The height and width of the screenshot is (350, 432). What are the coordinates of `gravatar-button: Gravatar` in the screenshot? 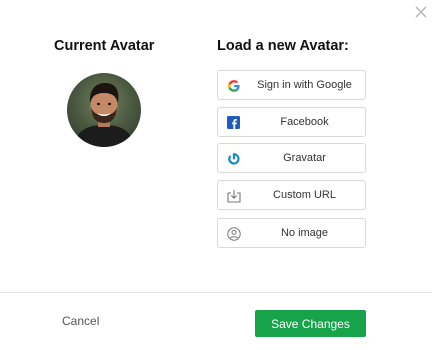 It's located at (291, 158).